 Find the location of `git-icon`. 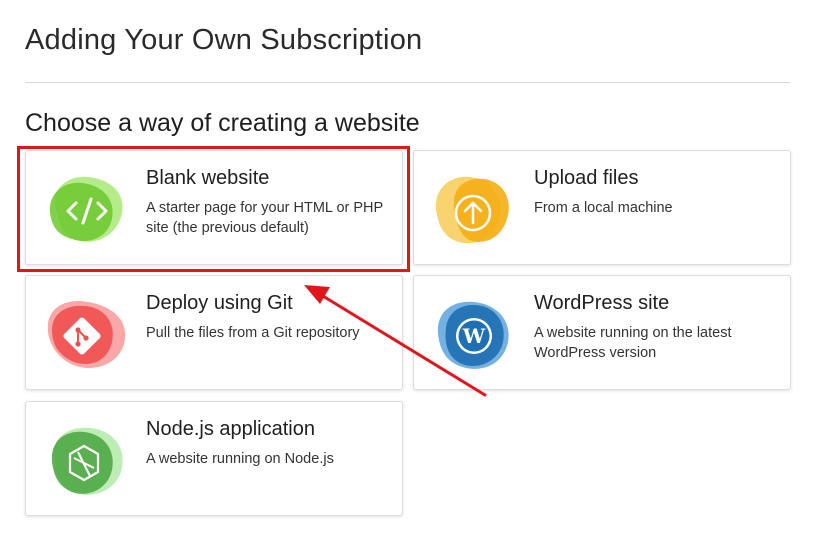

git-icon is located at coordinates (87, 333).